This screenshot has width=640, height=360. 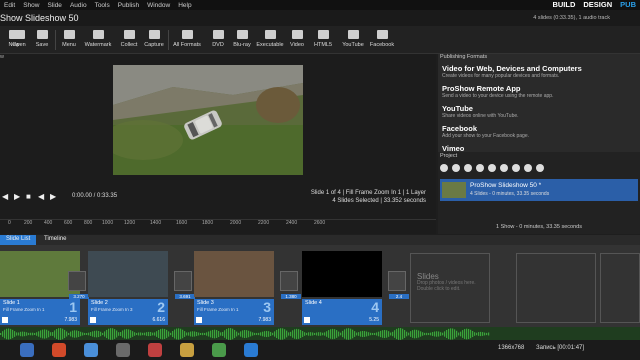 I want to click on stop-button: ■, so click(x=28, y=196).